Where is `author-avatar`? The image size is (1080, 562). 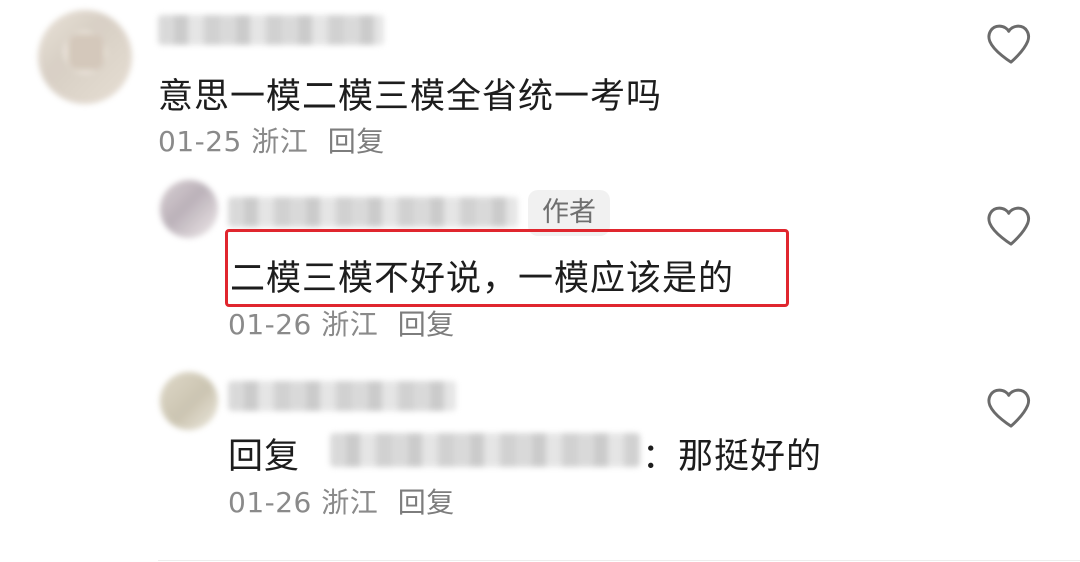
author-avatar is located at coordinates (189, 209).